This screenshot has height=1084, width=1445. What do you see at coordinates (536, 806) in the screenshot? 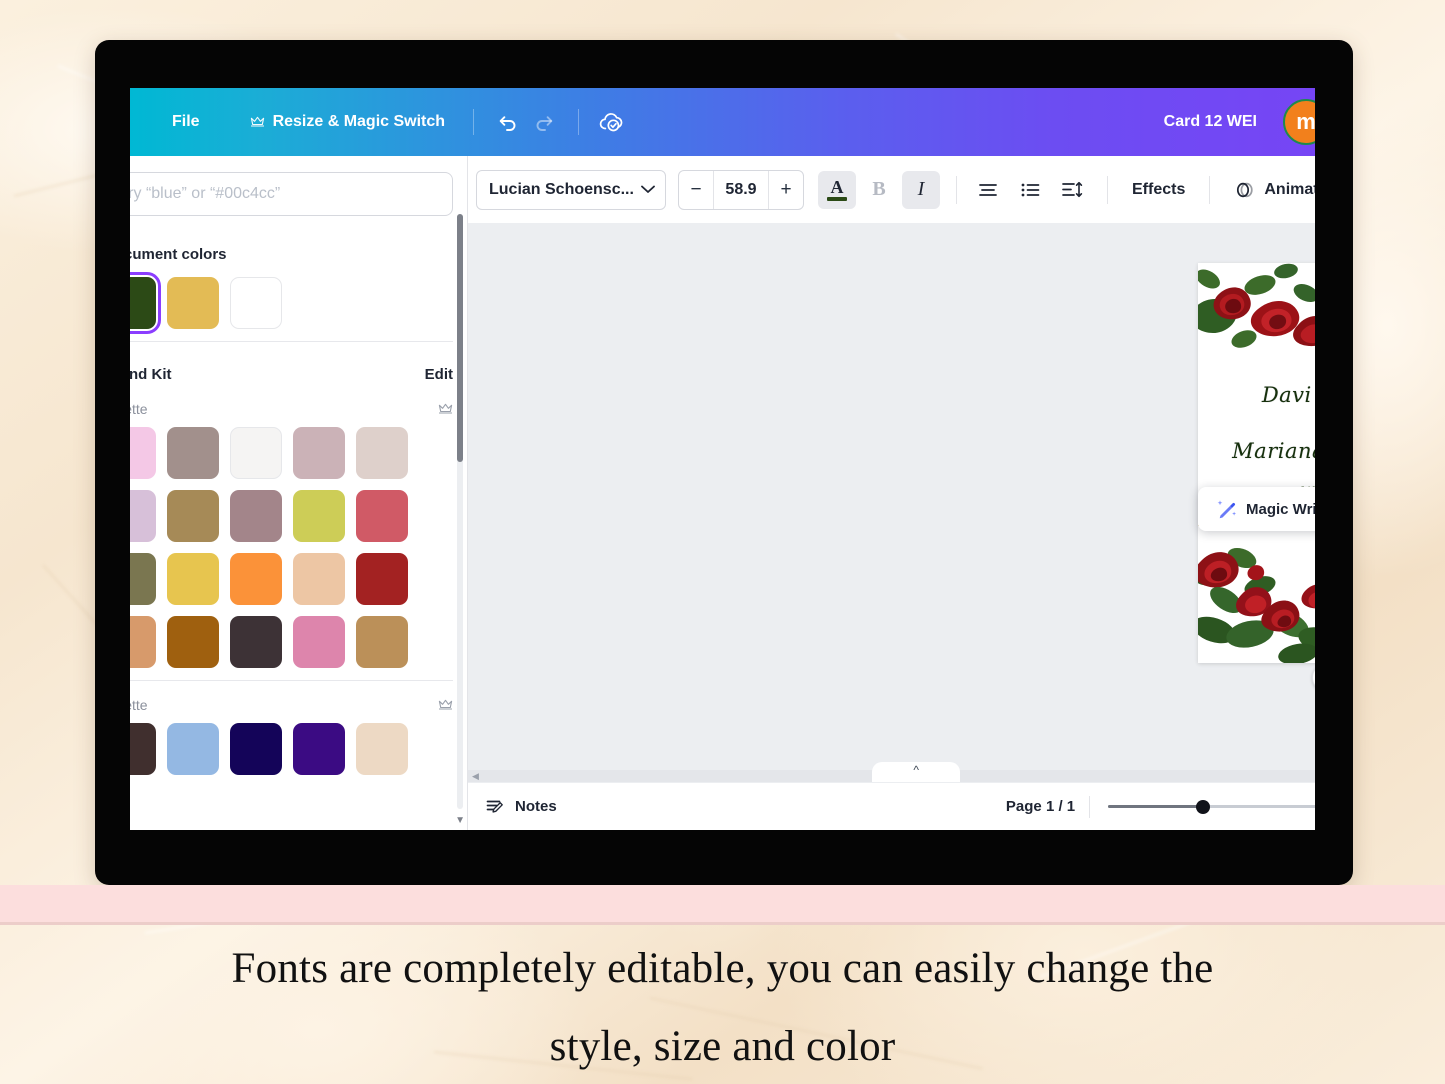
I see `notes-label: Notes` at bounding box center [536, 806].